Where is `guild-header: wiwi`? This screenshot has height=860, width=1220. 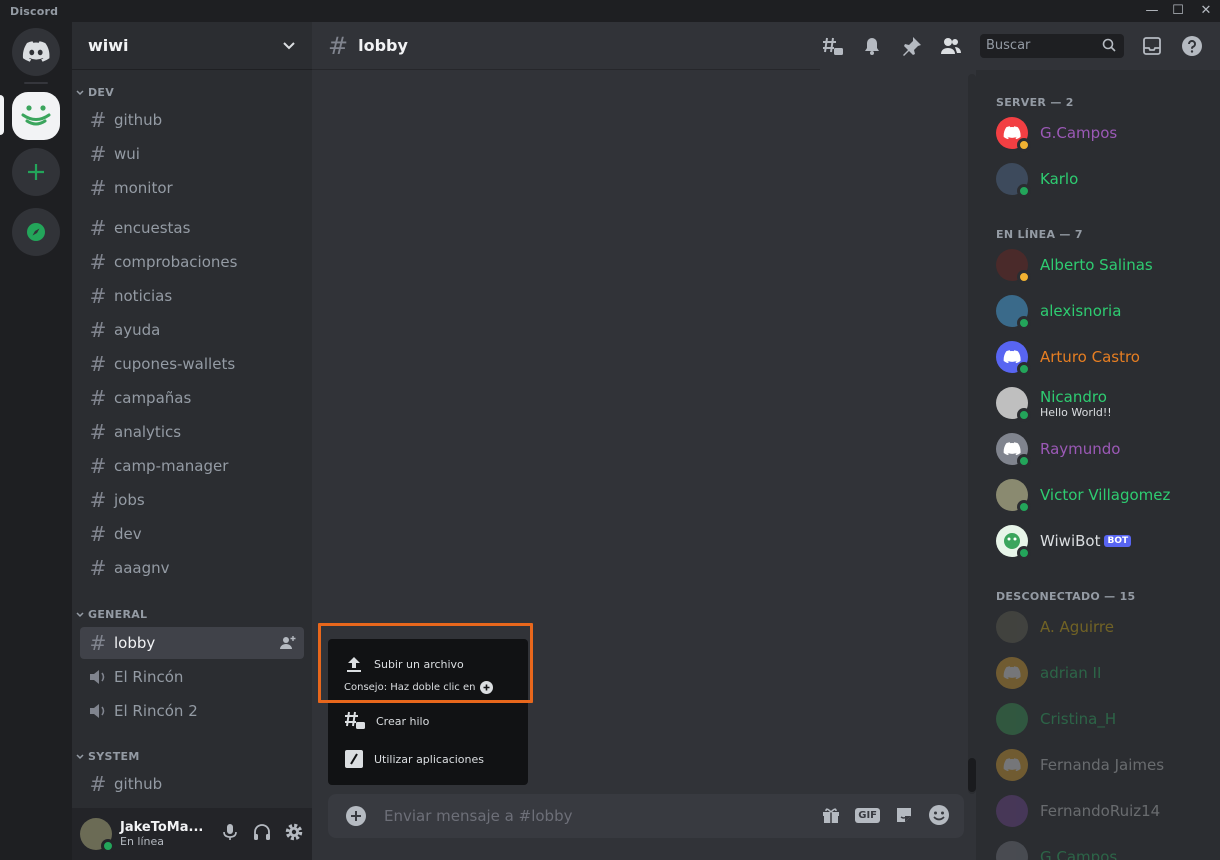 guild-header: wiwi is located at coordinates (192, 46).